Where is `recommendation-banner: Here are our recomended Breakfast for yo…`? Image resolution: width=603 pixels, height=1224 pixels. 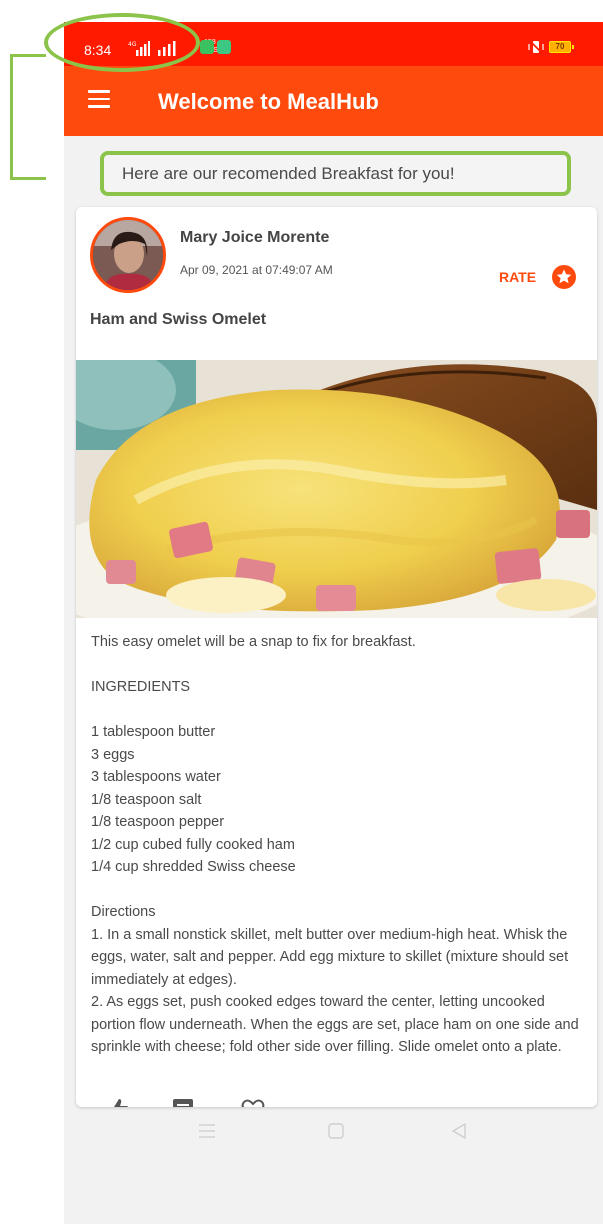
recommendation-banner: Here are our recomended Breakfast for yo… is located at coordinates (335, 173).